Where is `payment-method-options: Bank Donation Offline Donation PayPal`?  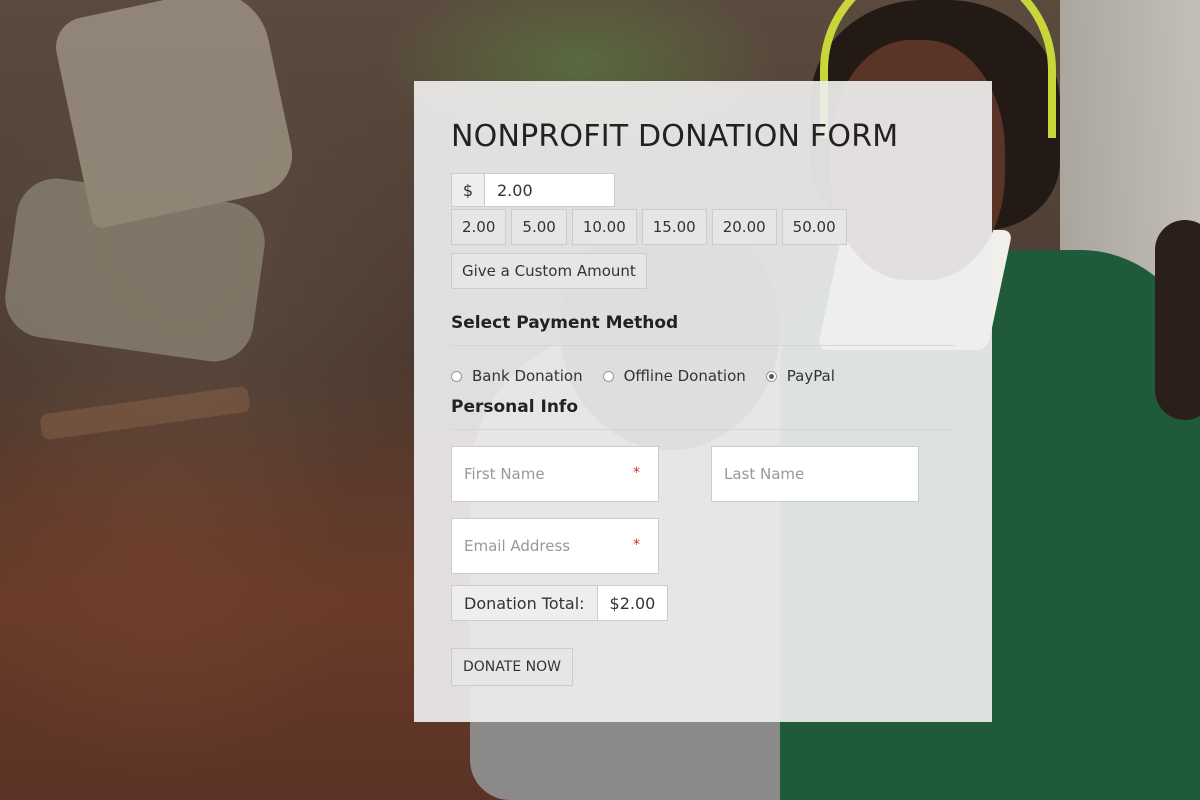 payment-method-options: Bank Donation Offline Donation PayPal is located at coordinates (653, 376).